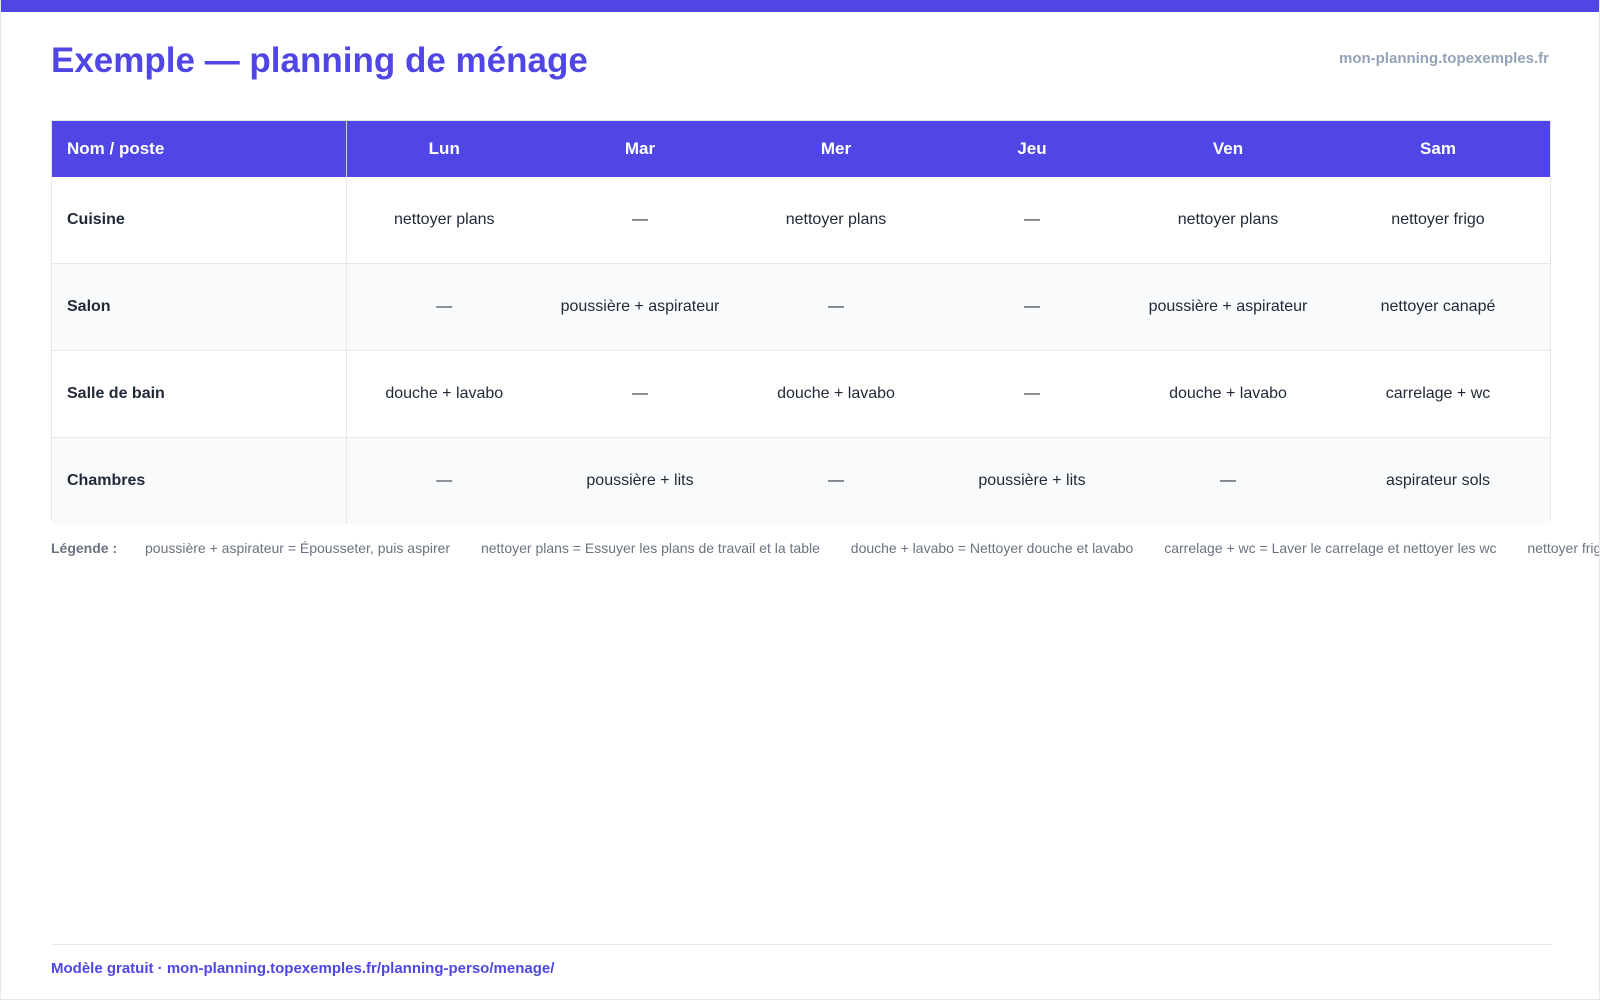  I want to click on row-label: Chambres, so click(199, 480).